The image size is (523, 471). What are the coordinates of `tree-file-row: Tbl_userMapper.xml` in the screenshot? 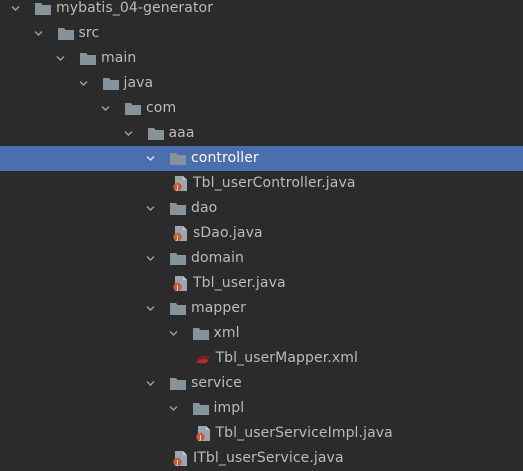 It's located at (261, 358).